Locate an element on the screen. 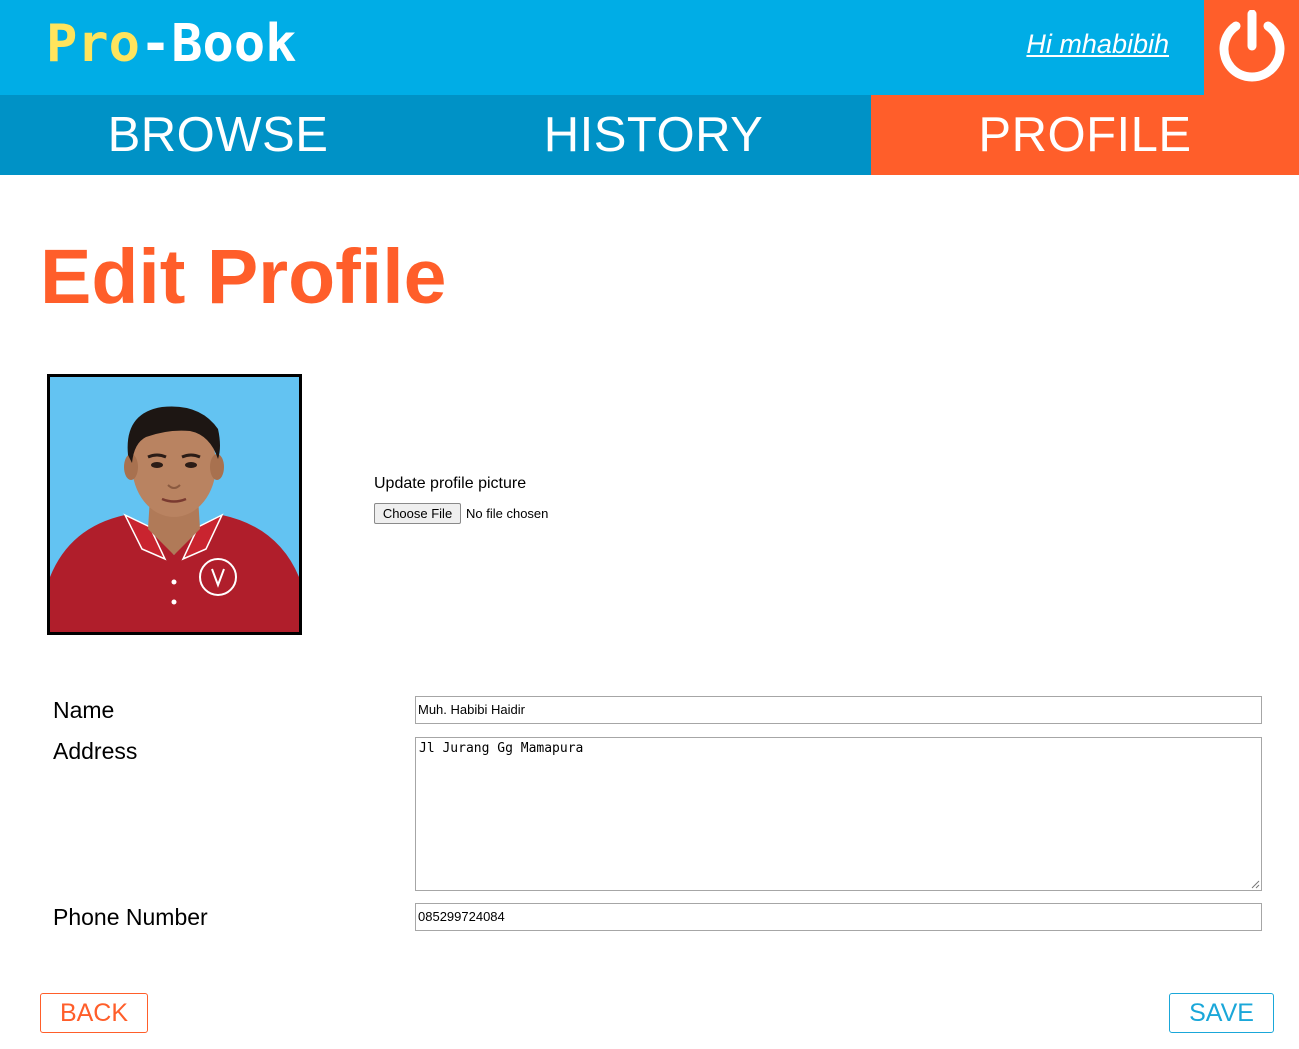 The image size is (1299, 1049). power-icon is located at coordinates (1251, 45).